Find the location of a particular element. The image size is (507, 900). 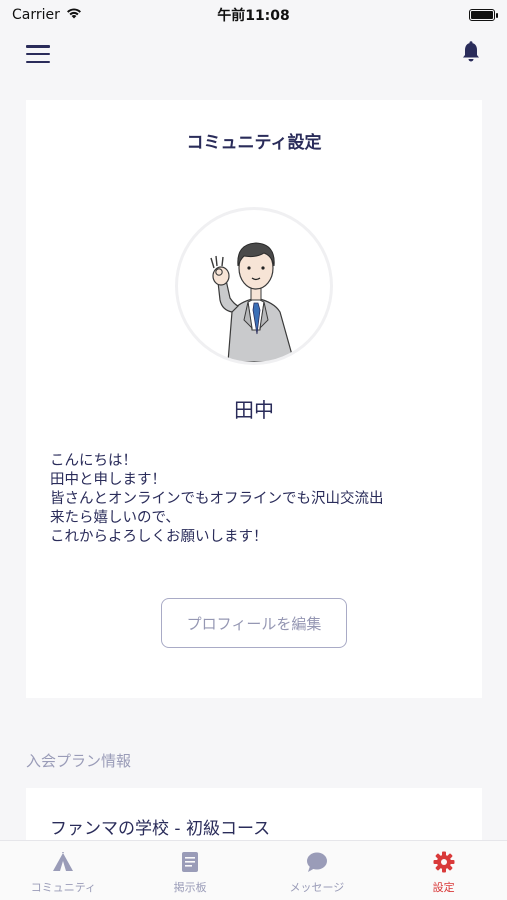

plan-section-label: 入会プラン情報 is located at coordinates (79, 761).